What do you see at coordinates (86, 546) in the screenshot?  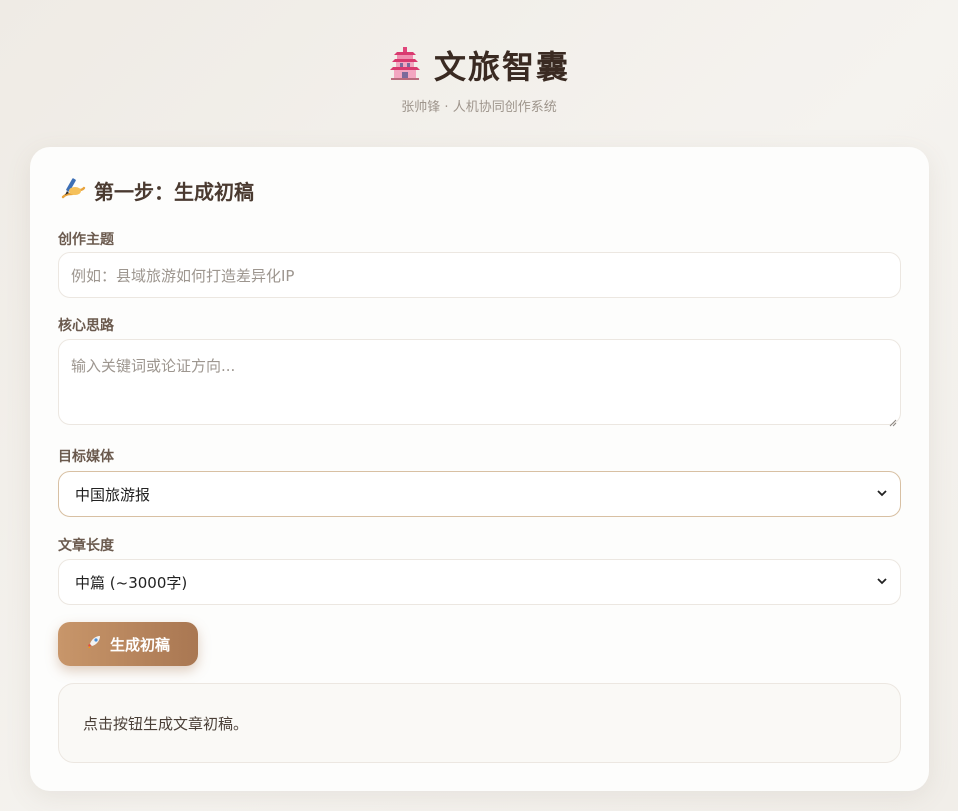 I see `length-label: 文章长度` at bounding box center [86, 546].